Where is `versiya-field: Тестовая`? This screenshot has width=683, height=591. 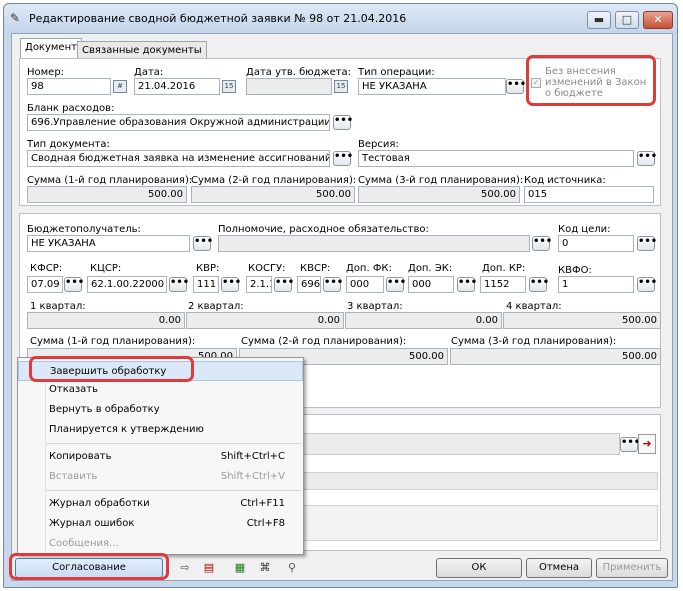 versiya-field: Тестовая is located at coordinates (496, 158).